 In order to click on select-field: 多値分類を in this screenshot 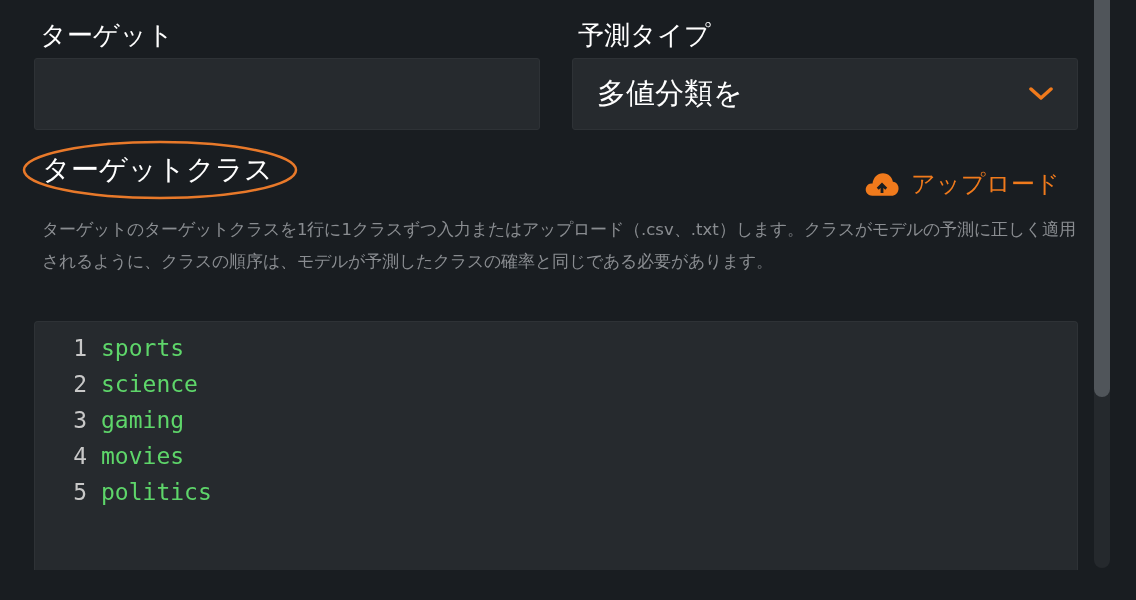, I will do `click(825, 94)`.